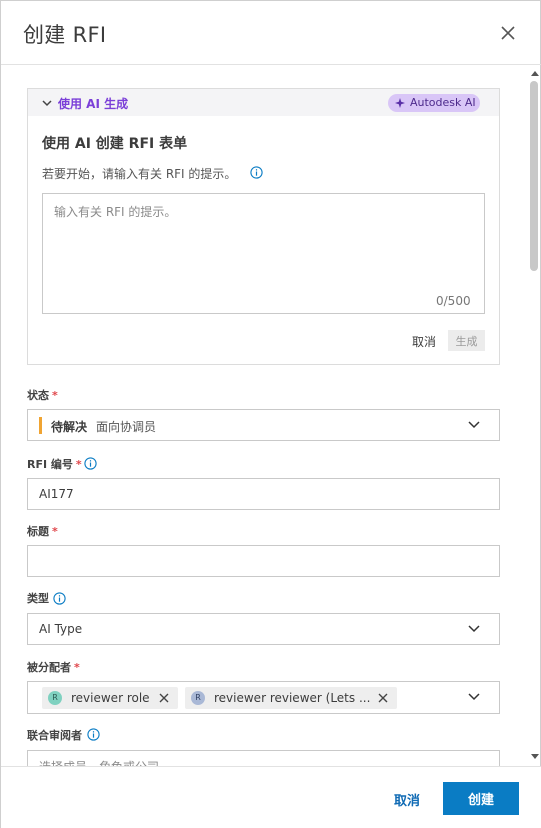  I want to click on scroll-down-arrow-icon, so click(535, 756).